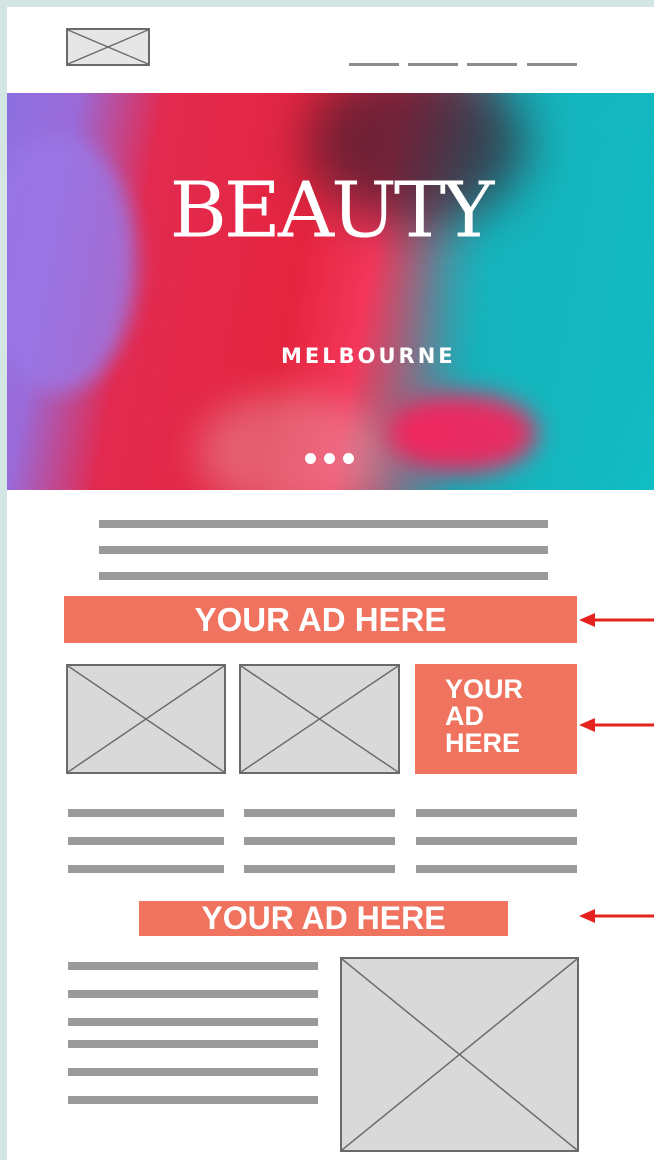  Describe the element at coordinates (332, 211) in the screenshot. I see `brand-title: BEAUTY` at that location.